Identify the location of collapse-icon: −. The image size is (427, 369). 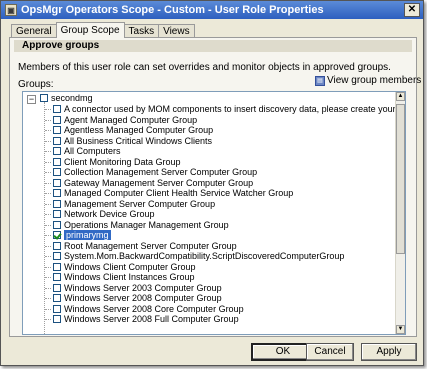
(31, 99).